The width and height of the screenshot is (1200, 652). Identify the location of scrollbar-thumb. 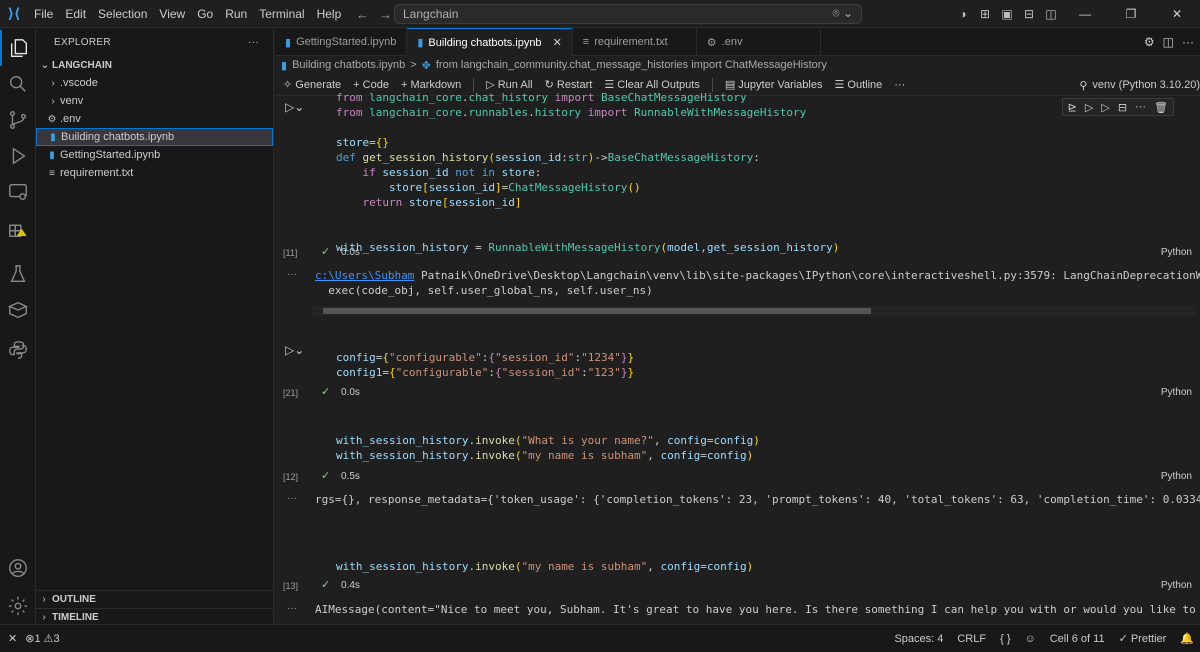
(597, 311).